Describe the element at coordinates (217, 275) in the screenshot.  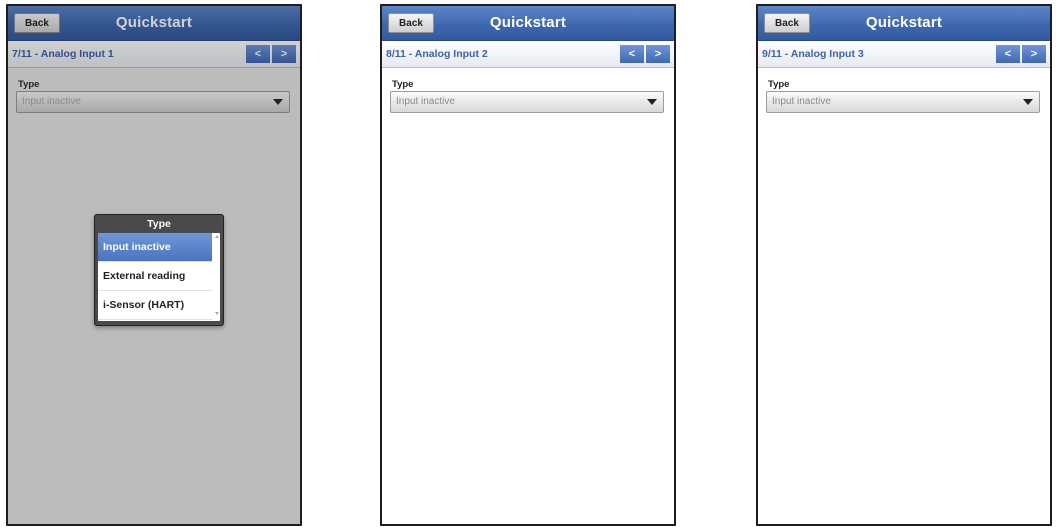
I see `scrollbar` at that location.